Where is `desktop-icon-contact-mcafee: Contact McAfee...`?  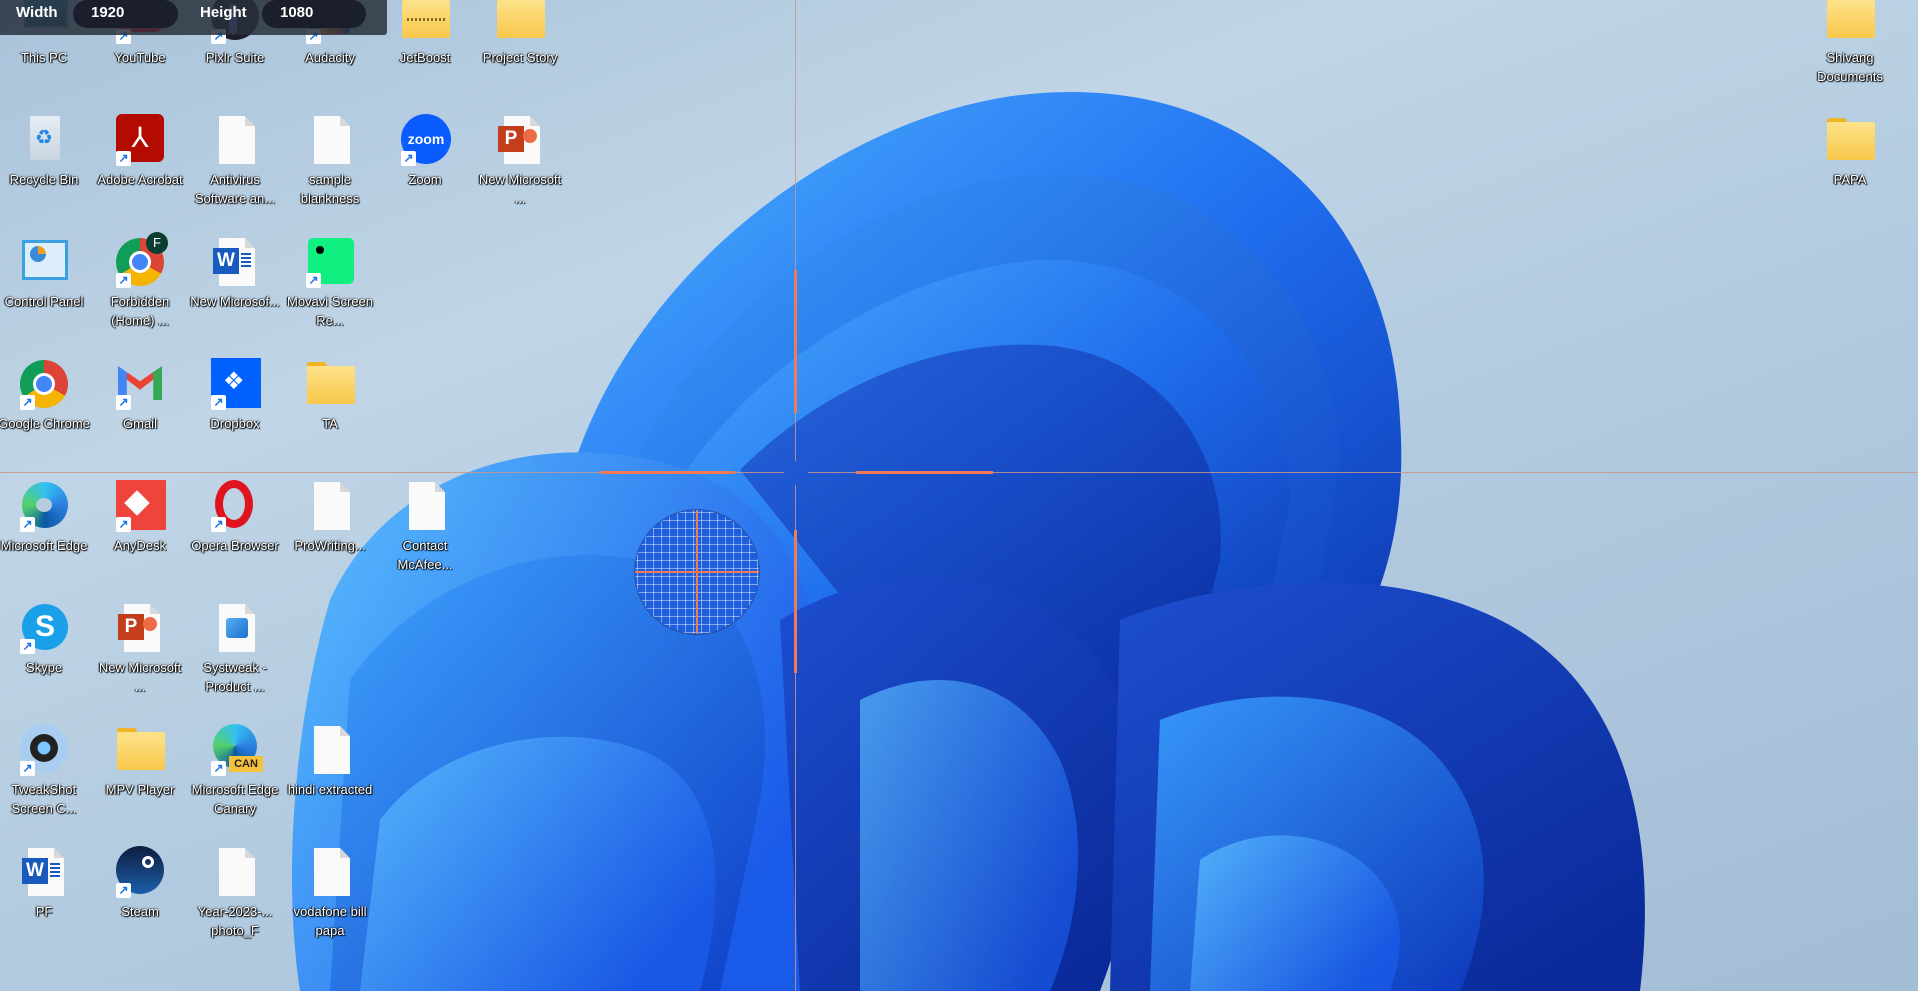
desktop-icon-contact-mcafee: Contact McAfee... is located at coordinates (425, 527).